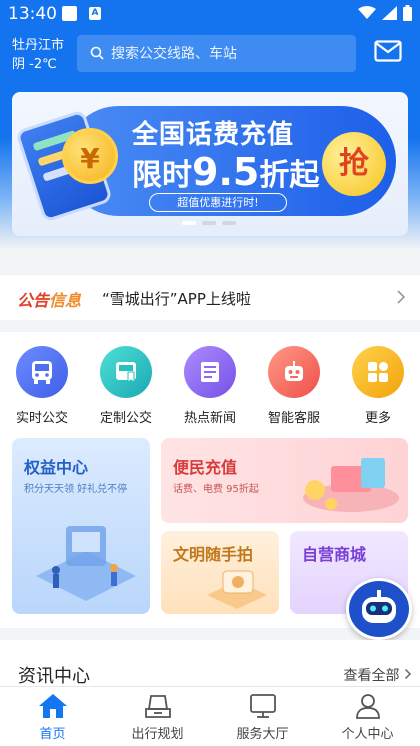 The width and height of the screenshot is (420, 746). What do you see at coordinates (38, 45) in the screenshot?
I see `city-name: 牡丹江市` at bounding box center [38, 45].